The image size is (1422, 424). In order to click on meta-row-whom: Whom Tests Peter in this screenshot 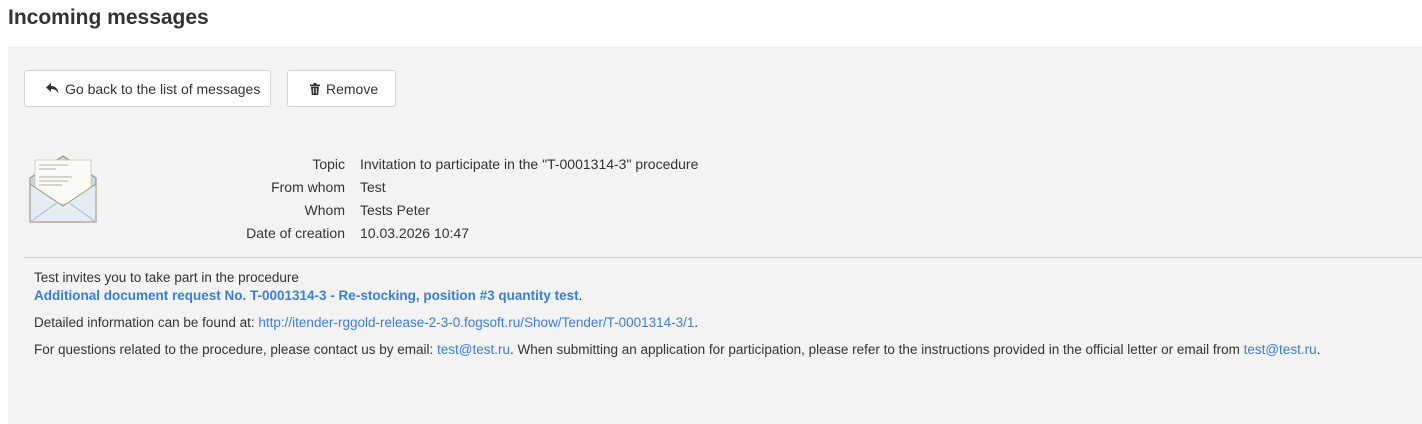, I will do `click(458, 211)`.